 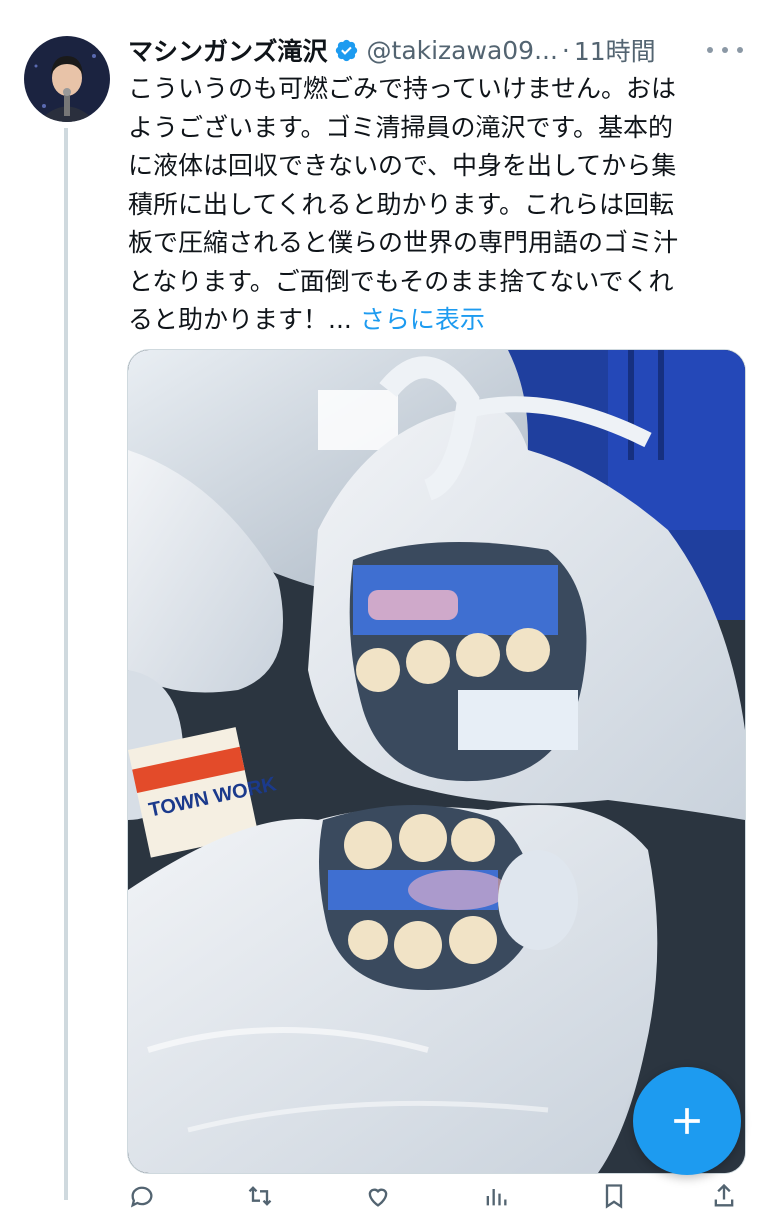 What do you see at coordinates (401, 127) in the screenshot?
I see `tweet-text-line: ようございます。ゴミ清掃員の滝沢です。基本的` at bounding box center [401, 127].